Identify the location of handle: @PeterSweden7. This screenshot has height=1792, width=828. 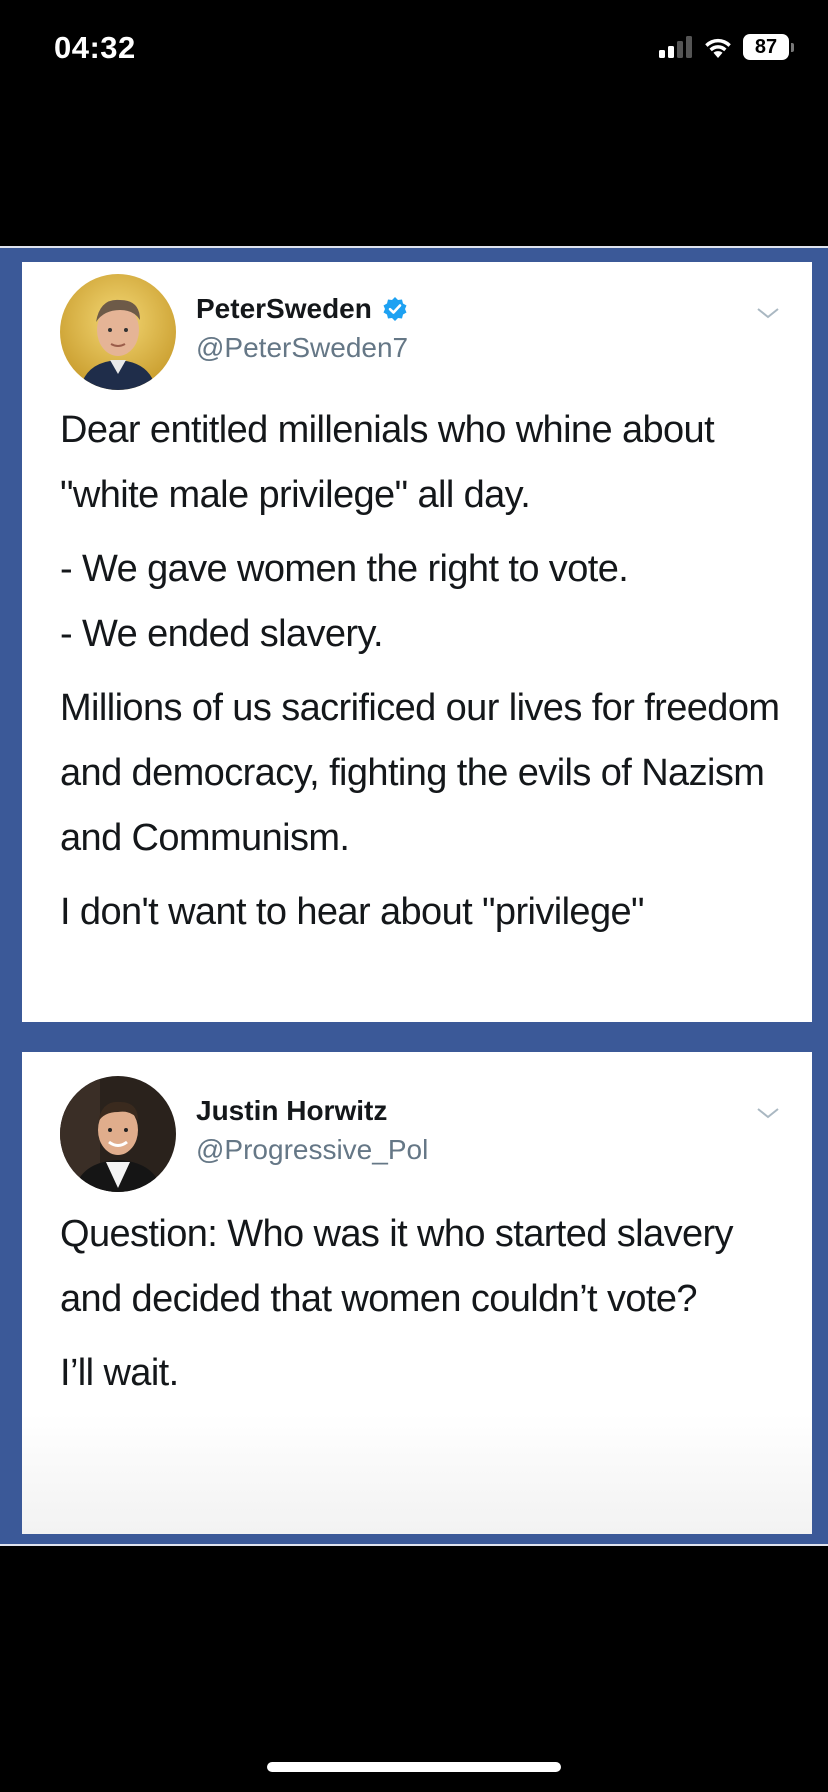
(302, 348).